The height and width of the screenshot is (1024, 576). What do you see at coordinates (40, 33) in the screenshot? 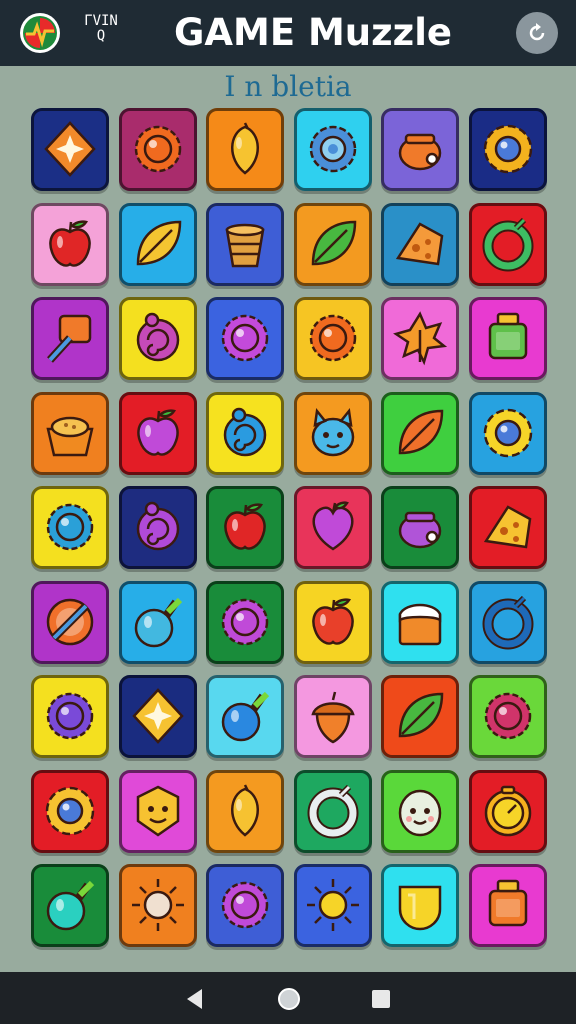
I see `app-logo-icon` at bounding box center [40, 33].